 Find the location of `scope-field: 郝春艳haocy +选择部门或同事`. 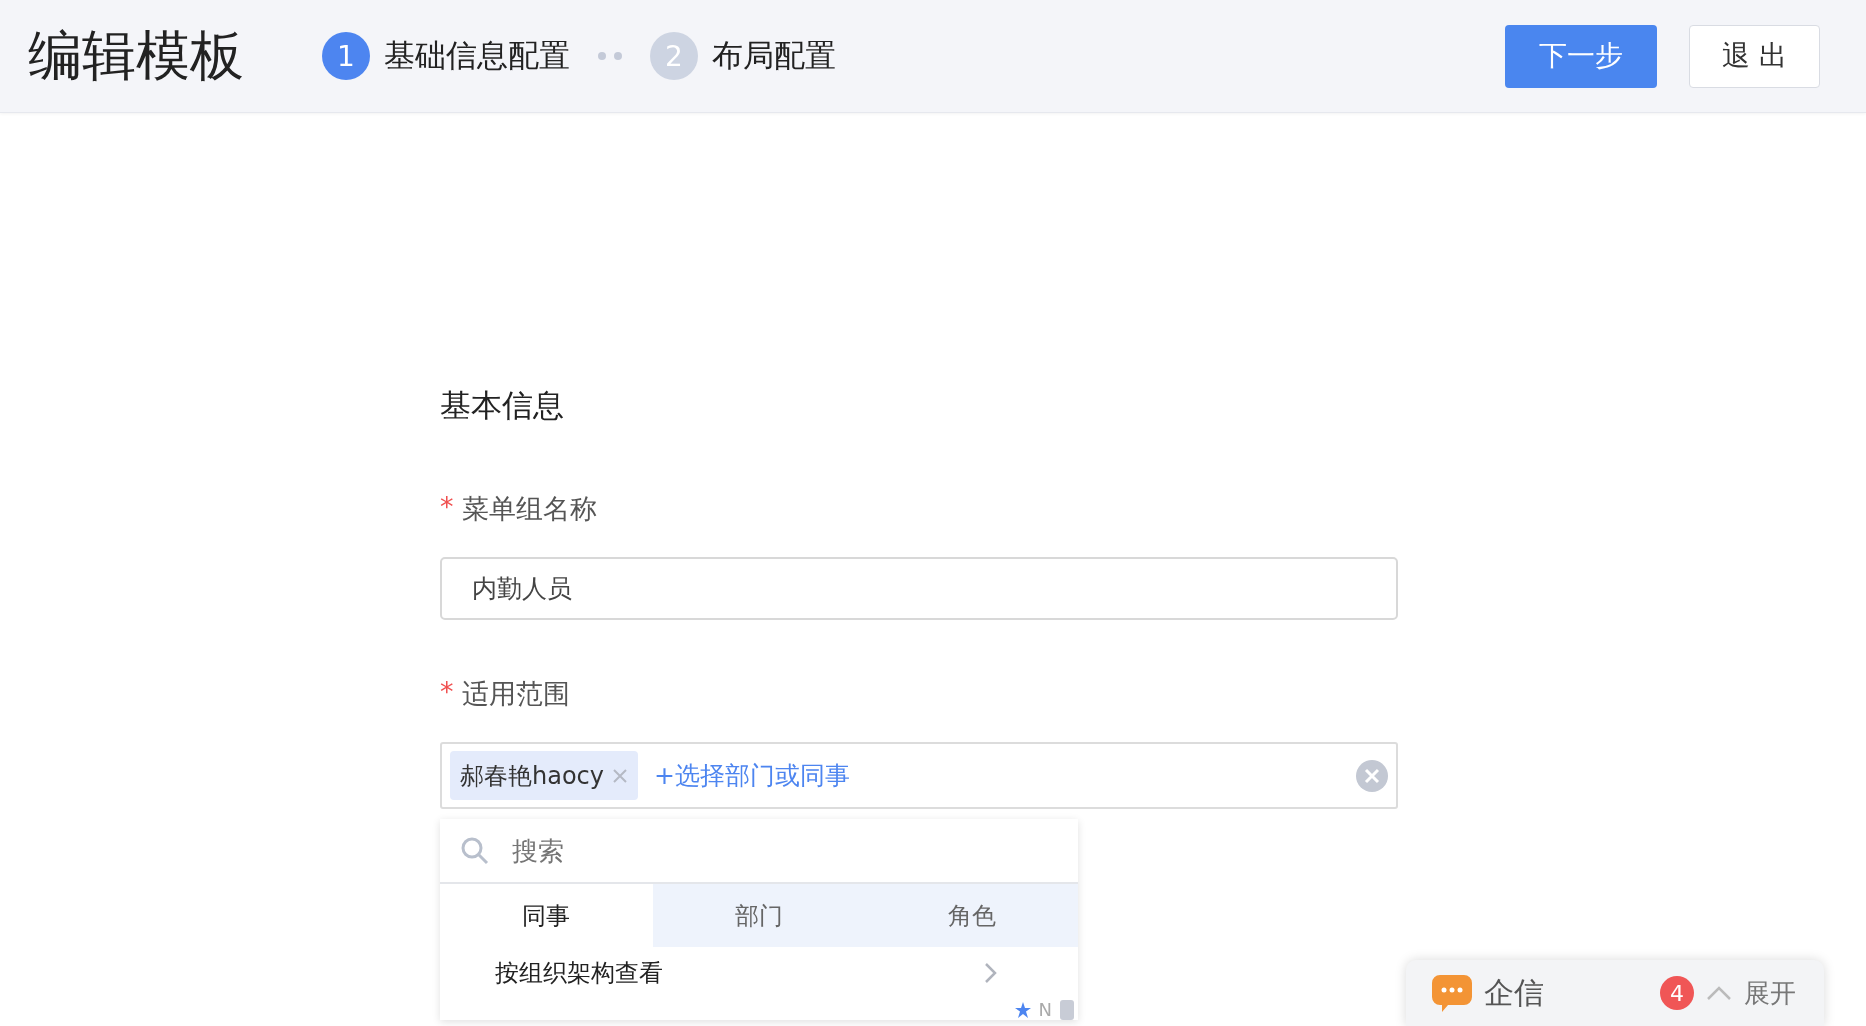

scope-field: 郝春艳haocy +选择部门或同事 is located at coordinates (919, 775).